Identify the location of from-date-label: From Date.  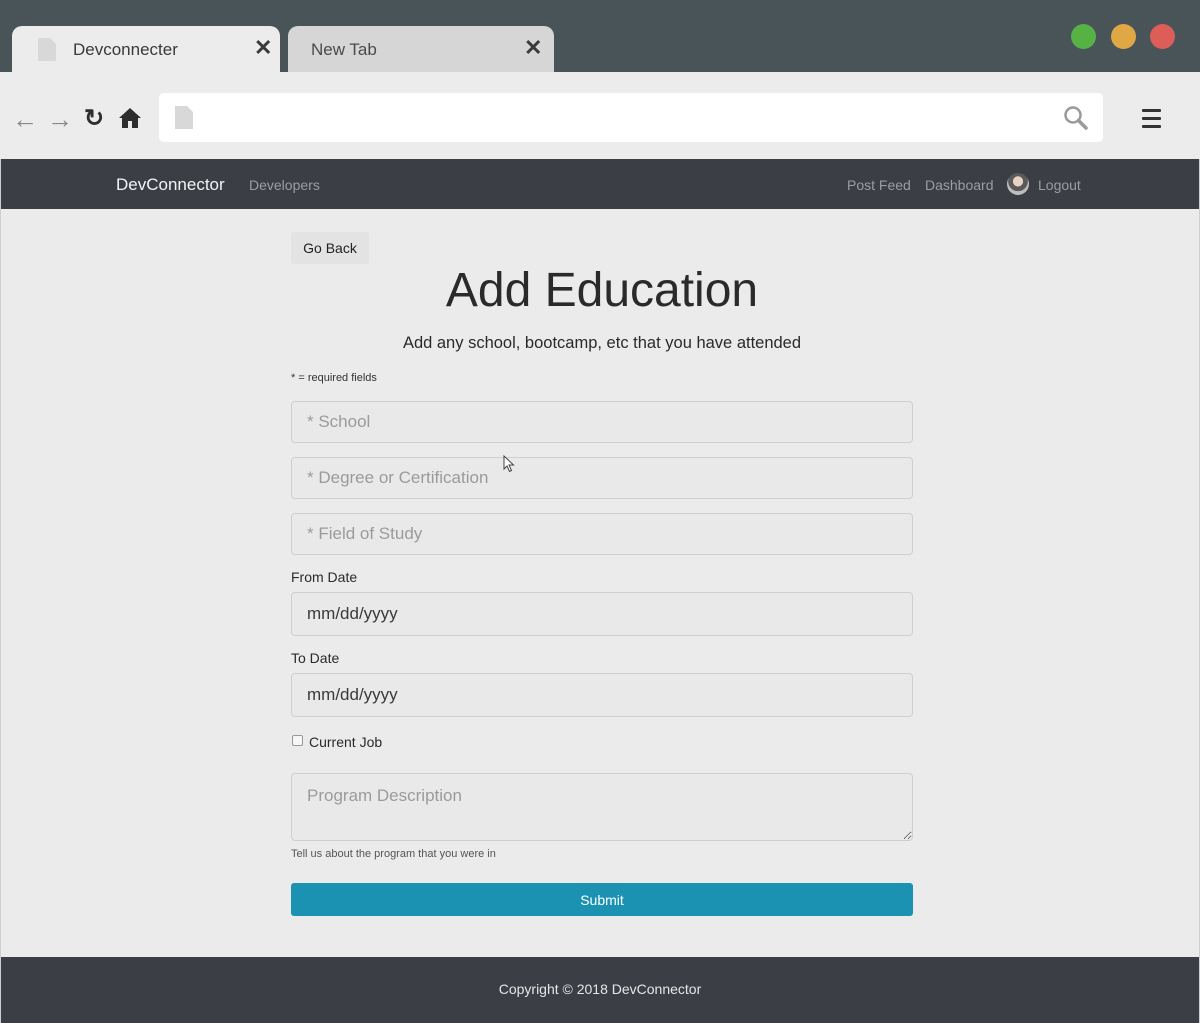
(324, 577).